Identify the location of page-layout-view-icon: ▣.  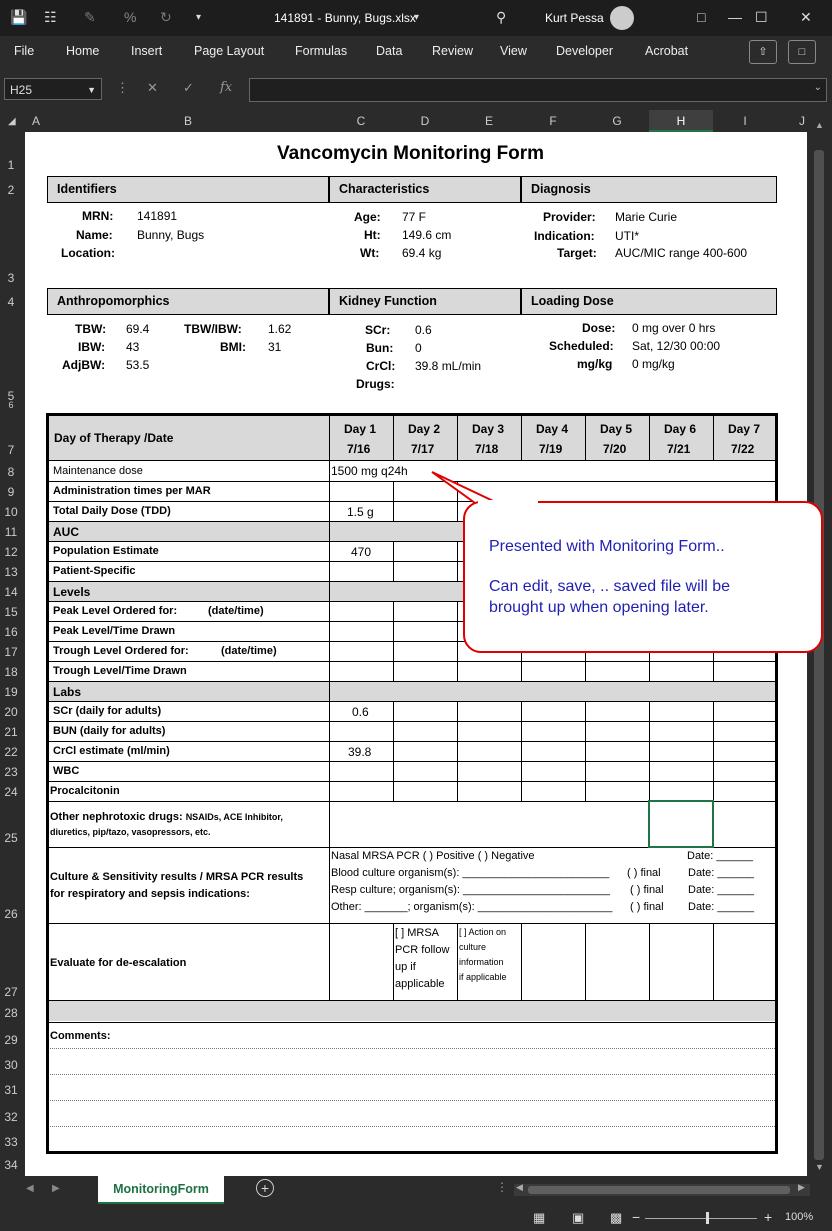
(578, 1218).